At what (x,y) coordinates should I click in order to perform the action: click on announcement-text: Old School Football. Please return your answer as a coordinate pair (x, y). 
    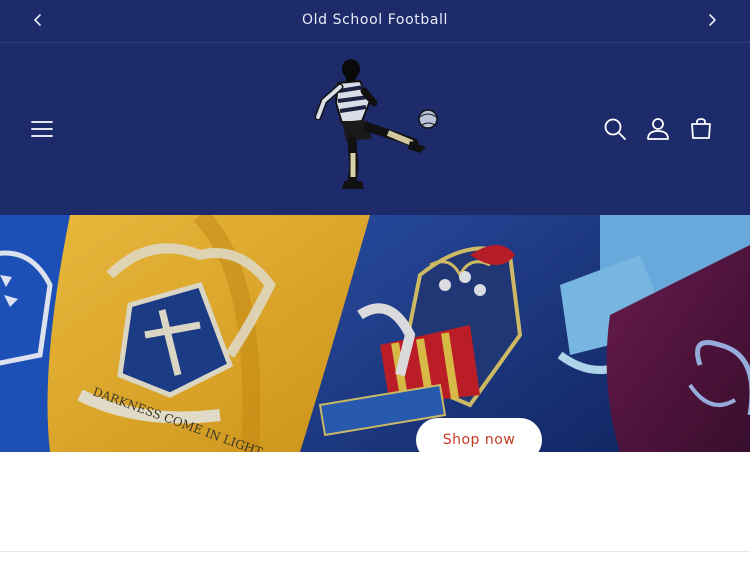
    Looking at the image, I should click on (375, 20).